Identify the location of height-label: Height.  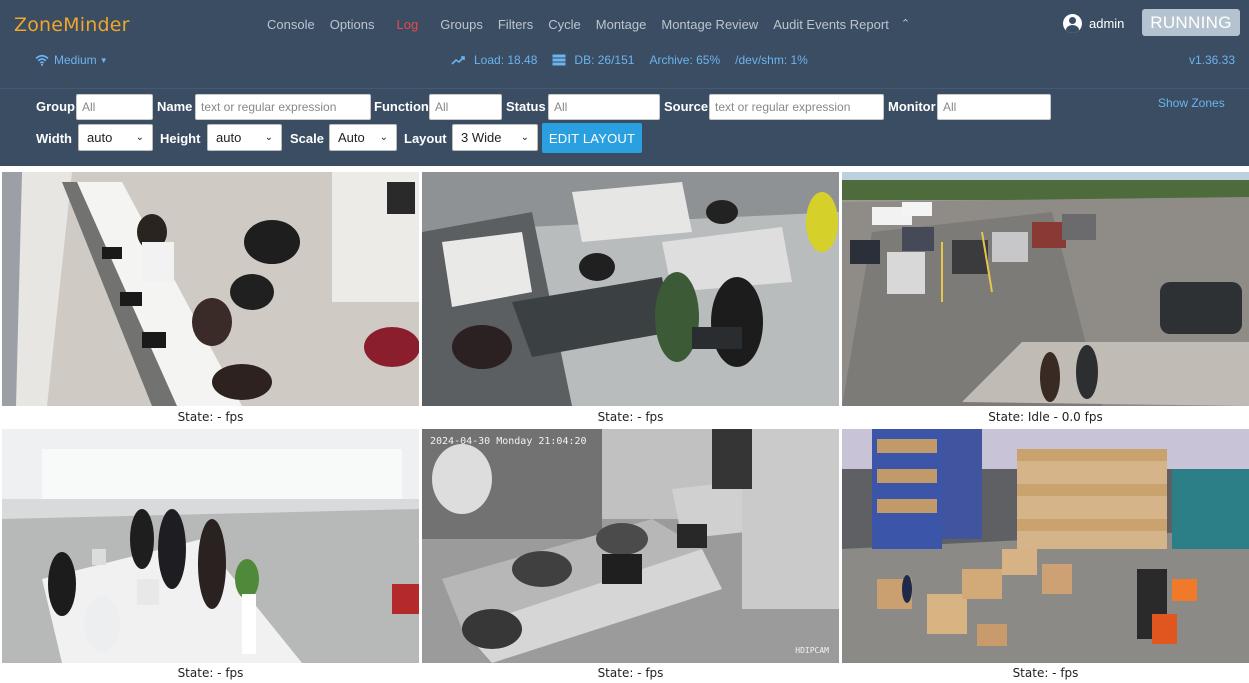
(180, 138).